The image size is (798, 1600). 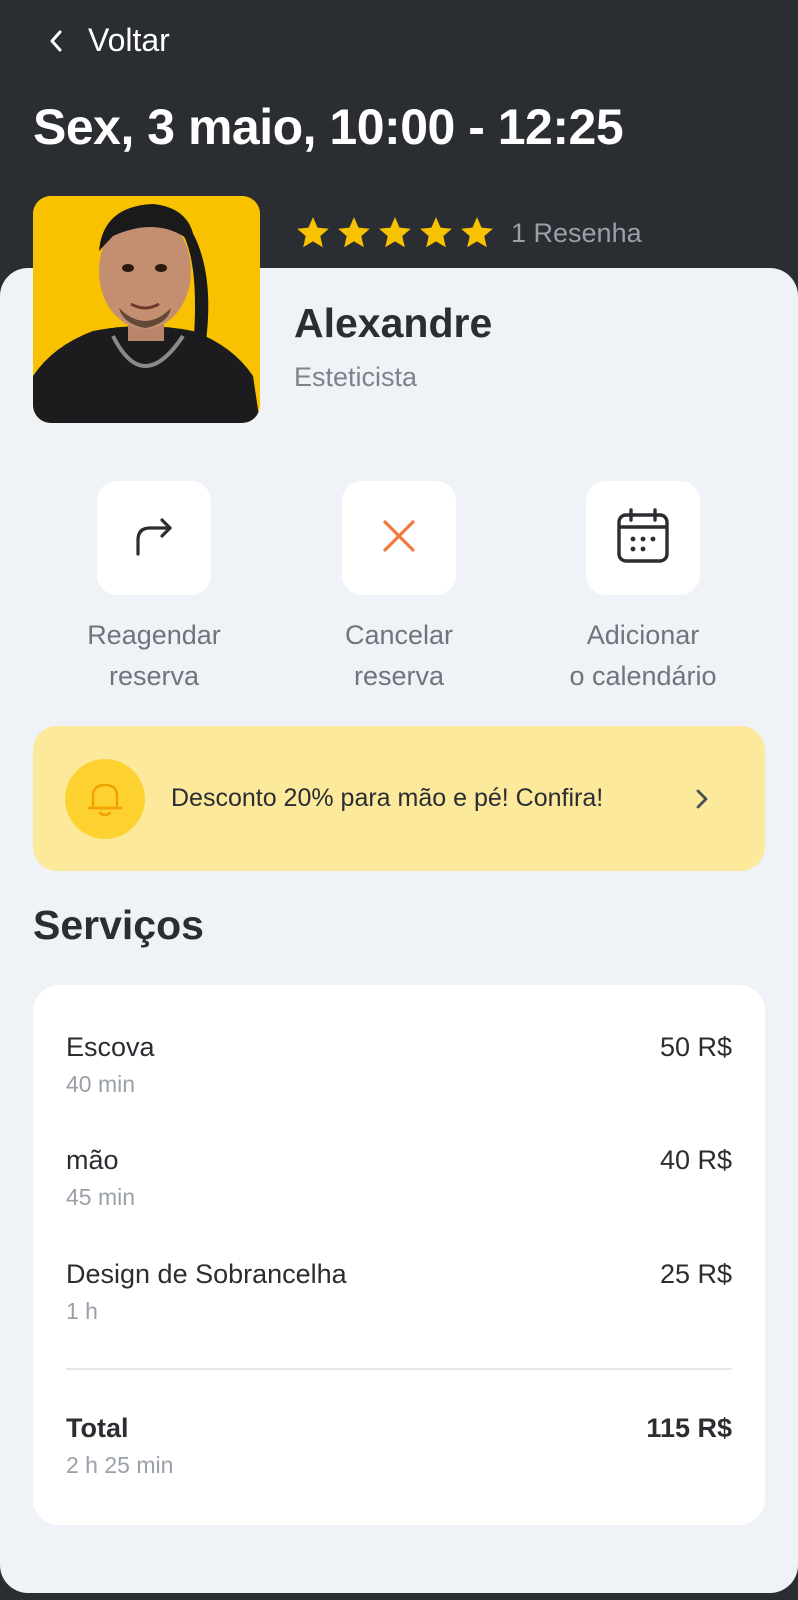 I want to click on service-price: 25 R$, so click(x=695, y=1274).